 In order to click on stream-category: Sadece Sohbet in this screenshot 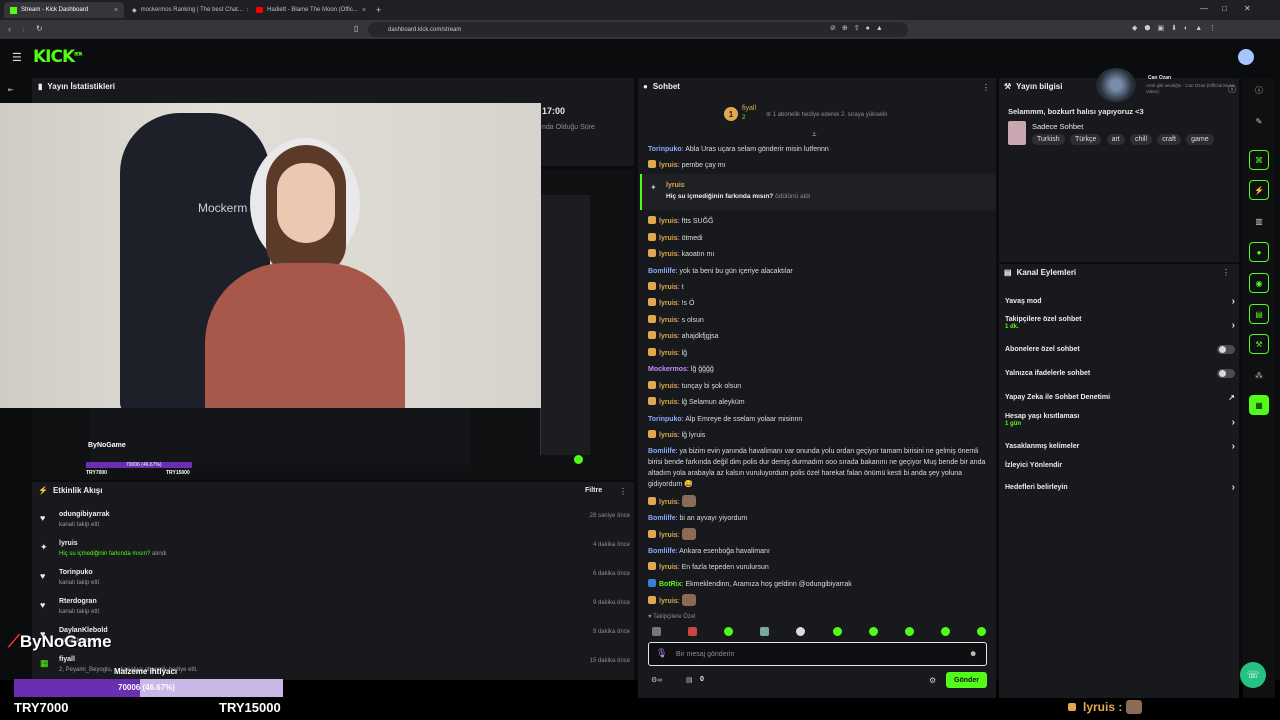, I will do `click(1057, 126)`.